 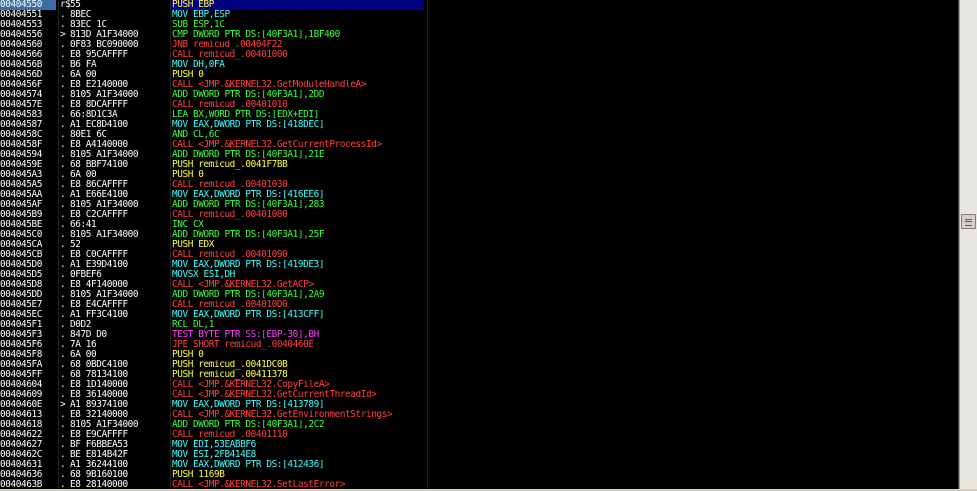 I want to click on scrollbar-thumb, so click(x=968, y=221).